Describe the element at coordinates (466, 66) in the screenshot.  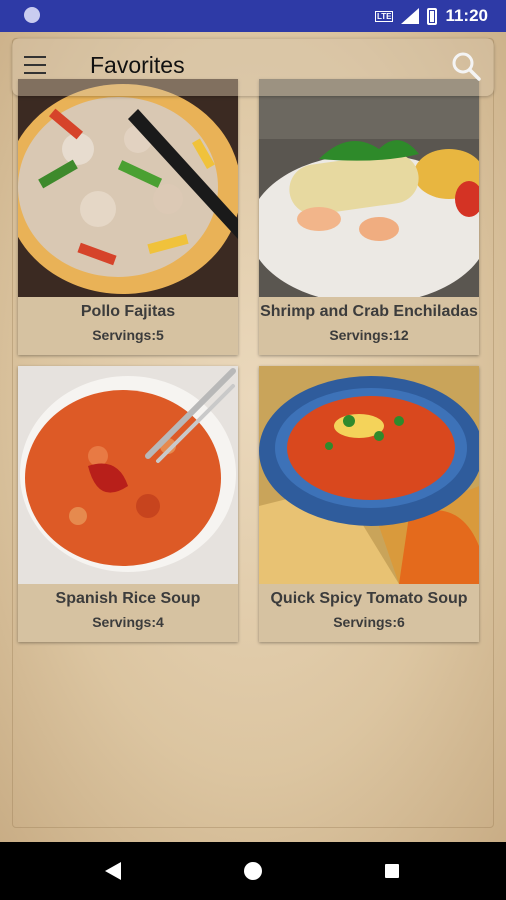
I see `search-icon` at that location.